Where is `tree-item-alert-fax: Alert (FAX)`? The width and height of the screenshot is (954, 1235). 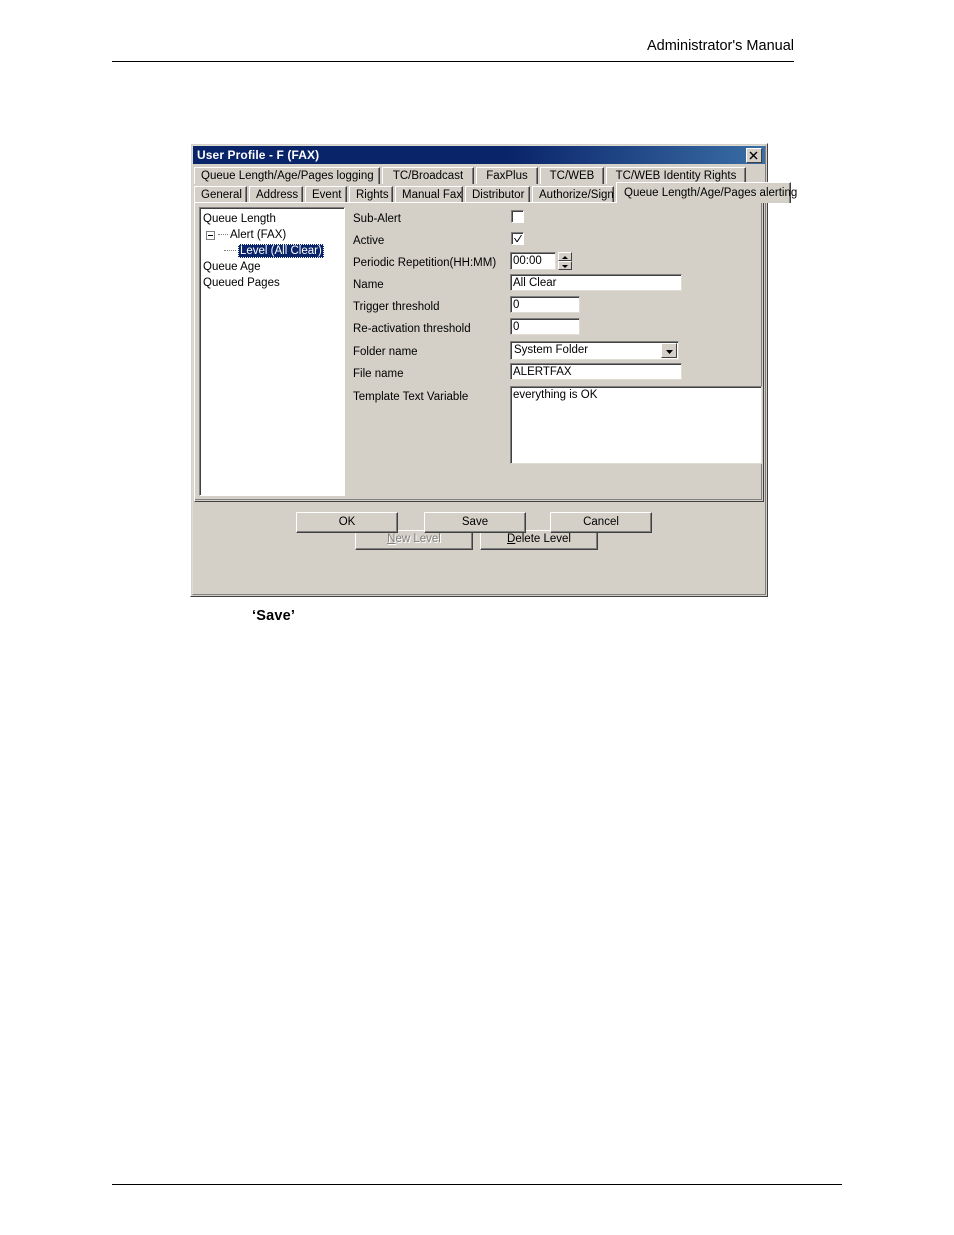
tree-item-alert-fax: Alert (FAX) is located at coordinates (273, 235).